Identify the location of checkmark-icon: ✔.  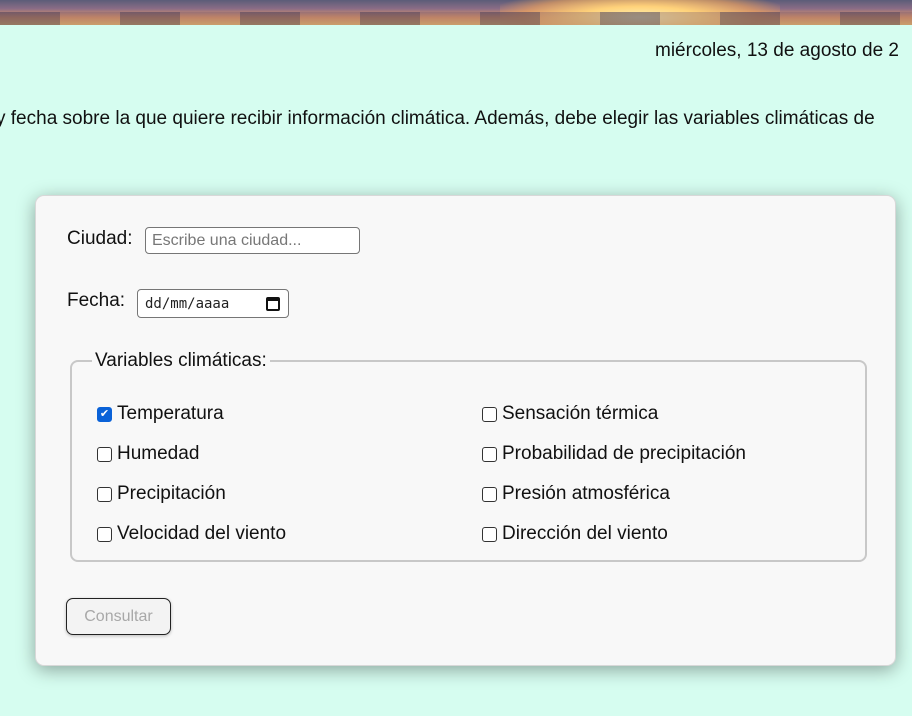
(104, 413).